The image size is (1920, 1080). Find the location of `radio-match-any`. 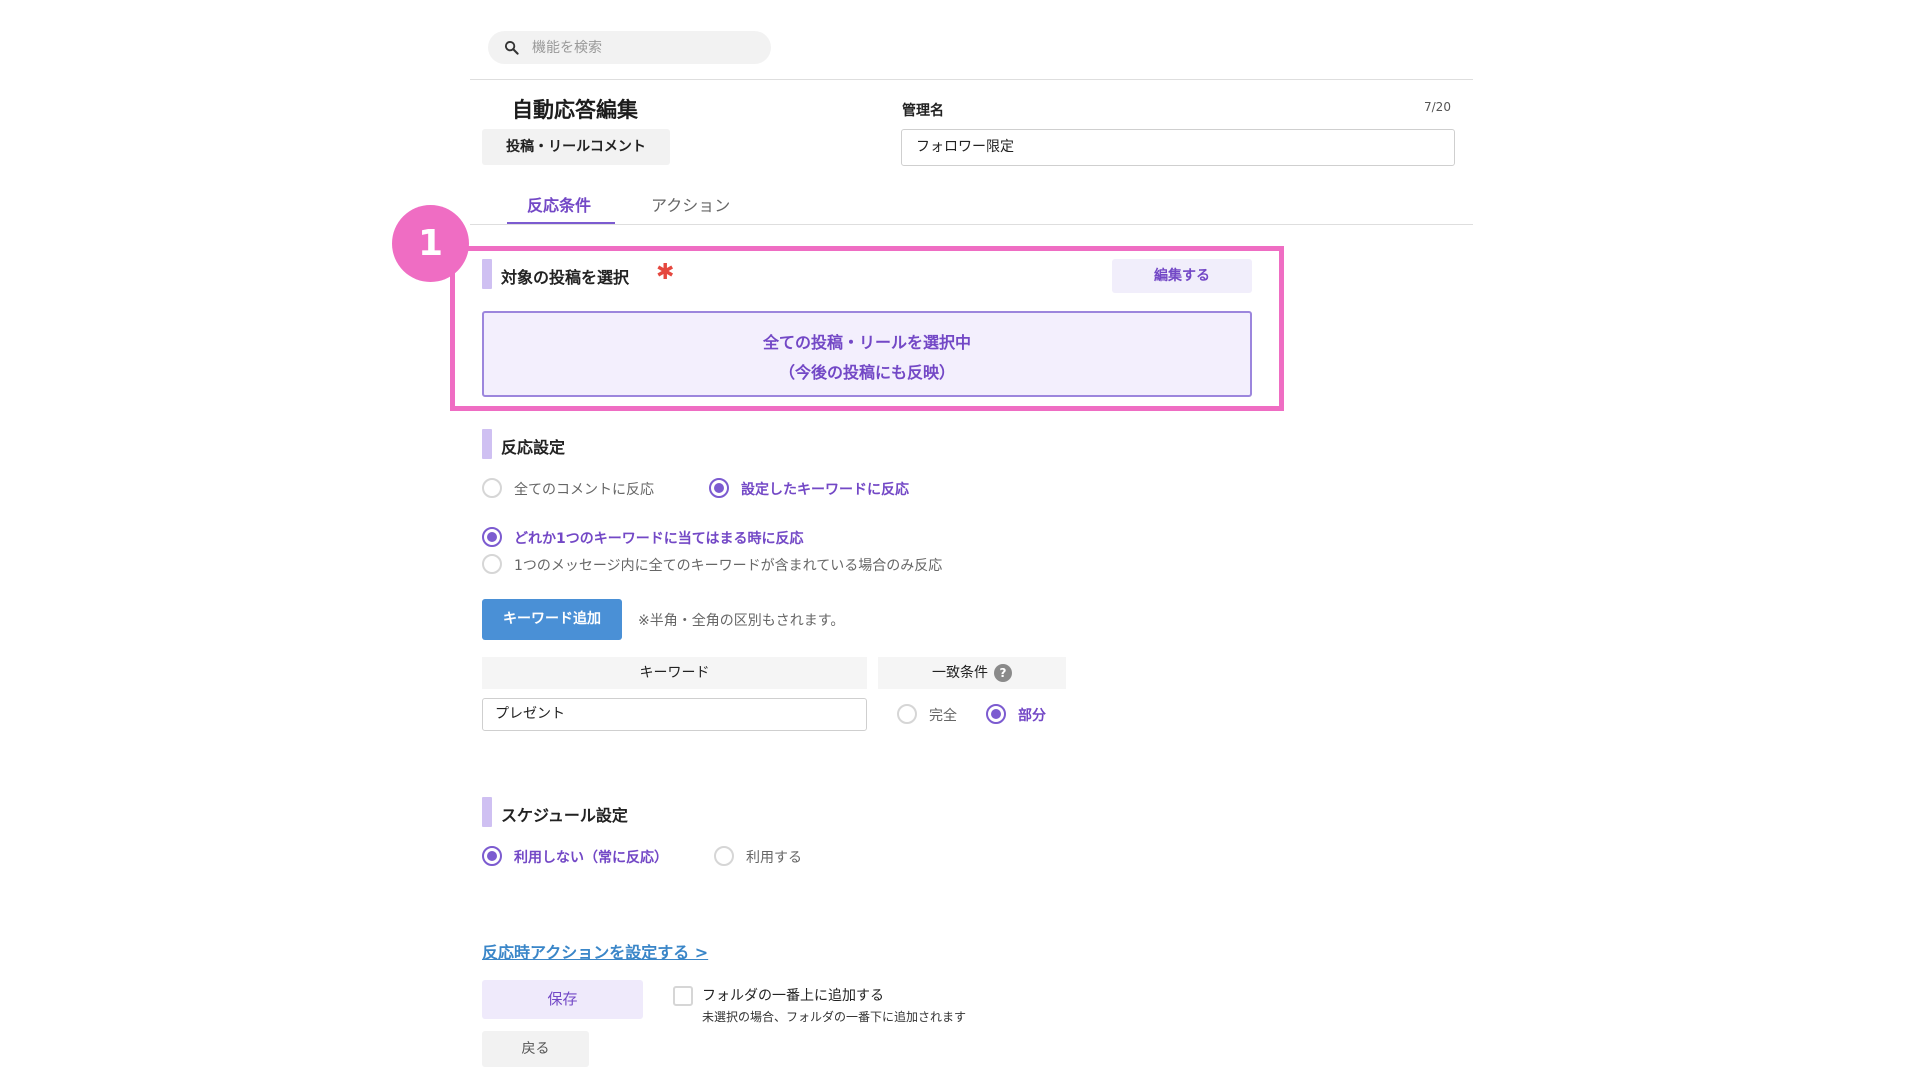

radio-match-any is located at coordinates (492, 537).